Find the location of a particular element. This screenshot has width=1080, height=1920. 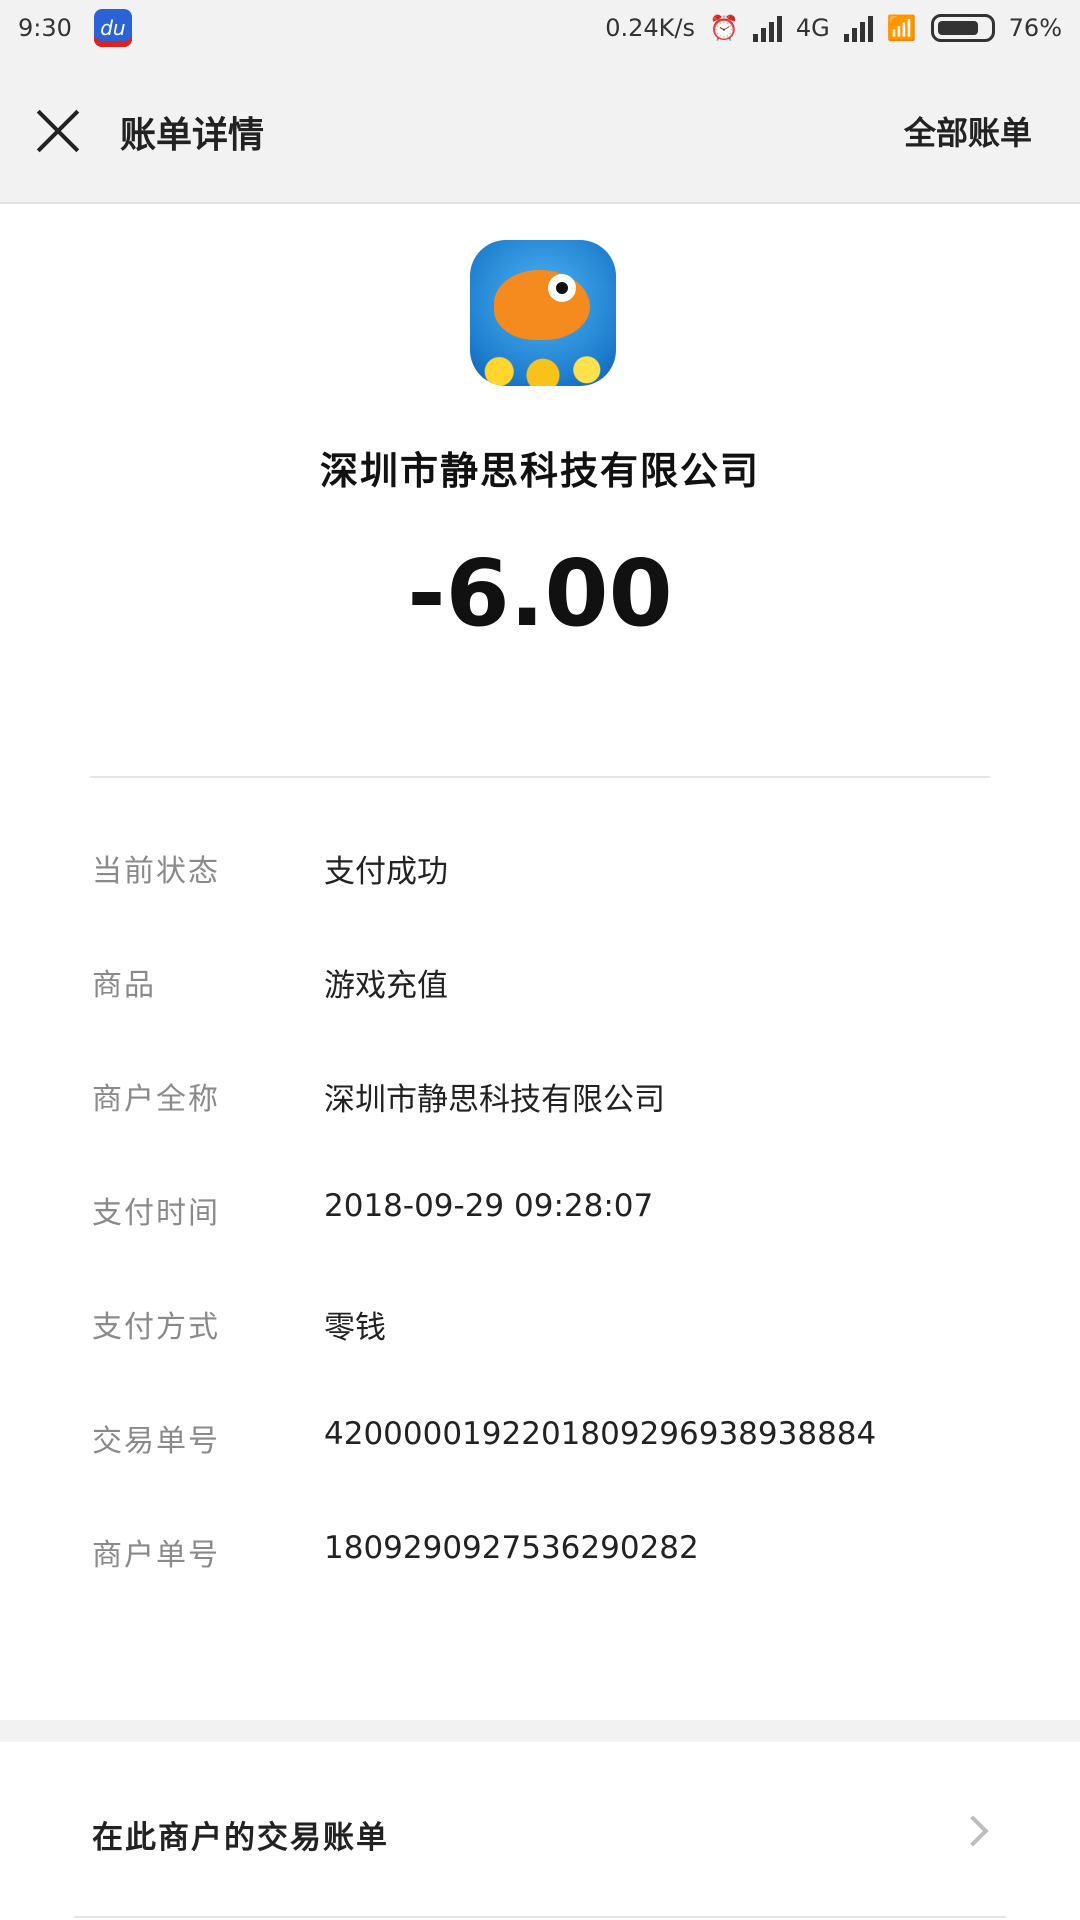

network-type: 4G is located at coordinates (812, 28).